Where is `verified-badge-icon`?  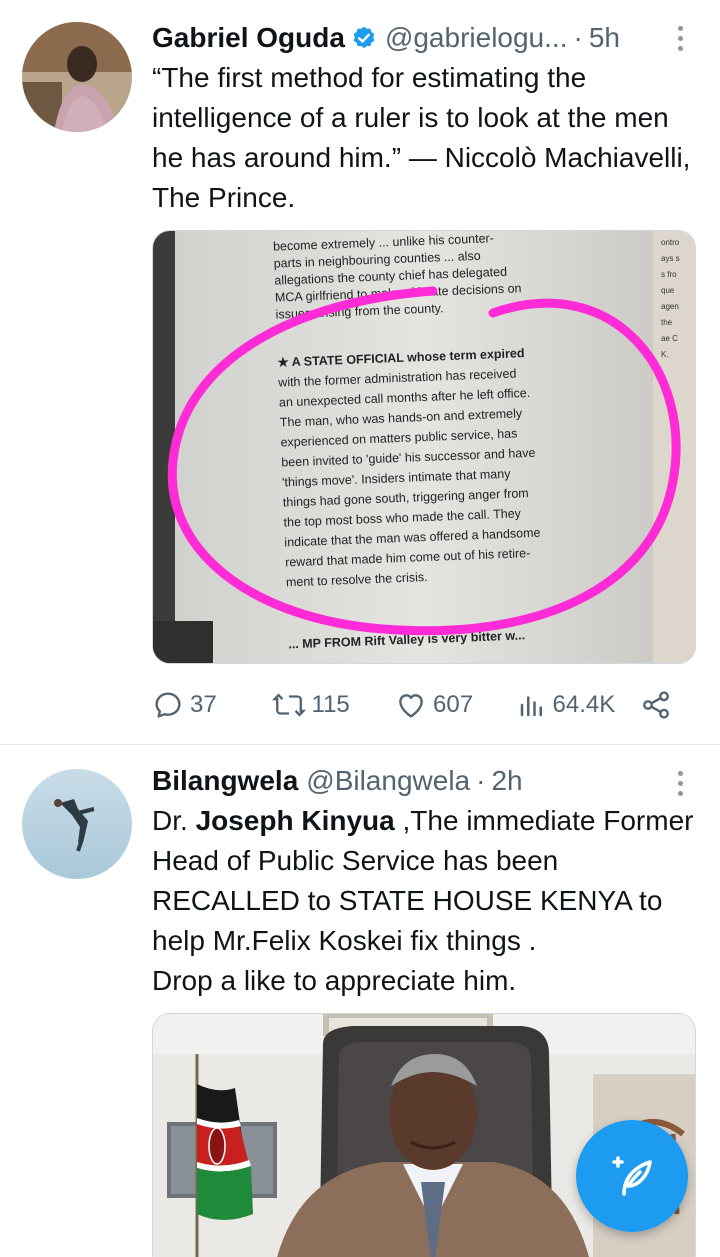
verified-badge-icon is located at coordinates (364, 38).